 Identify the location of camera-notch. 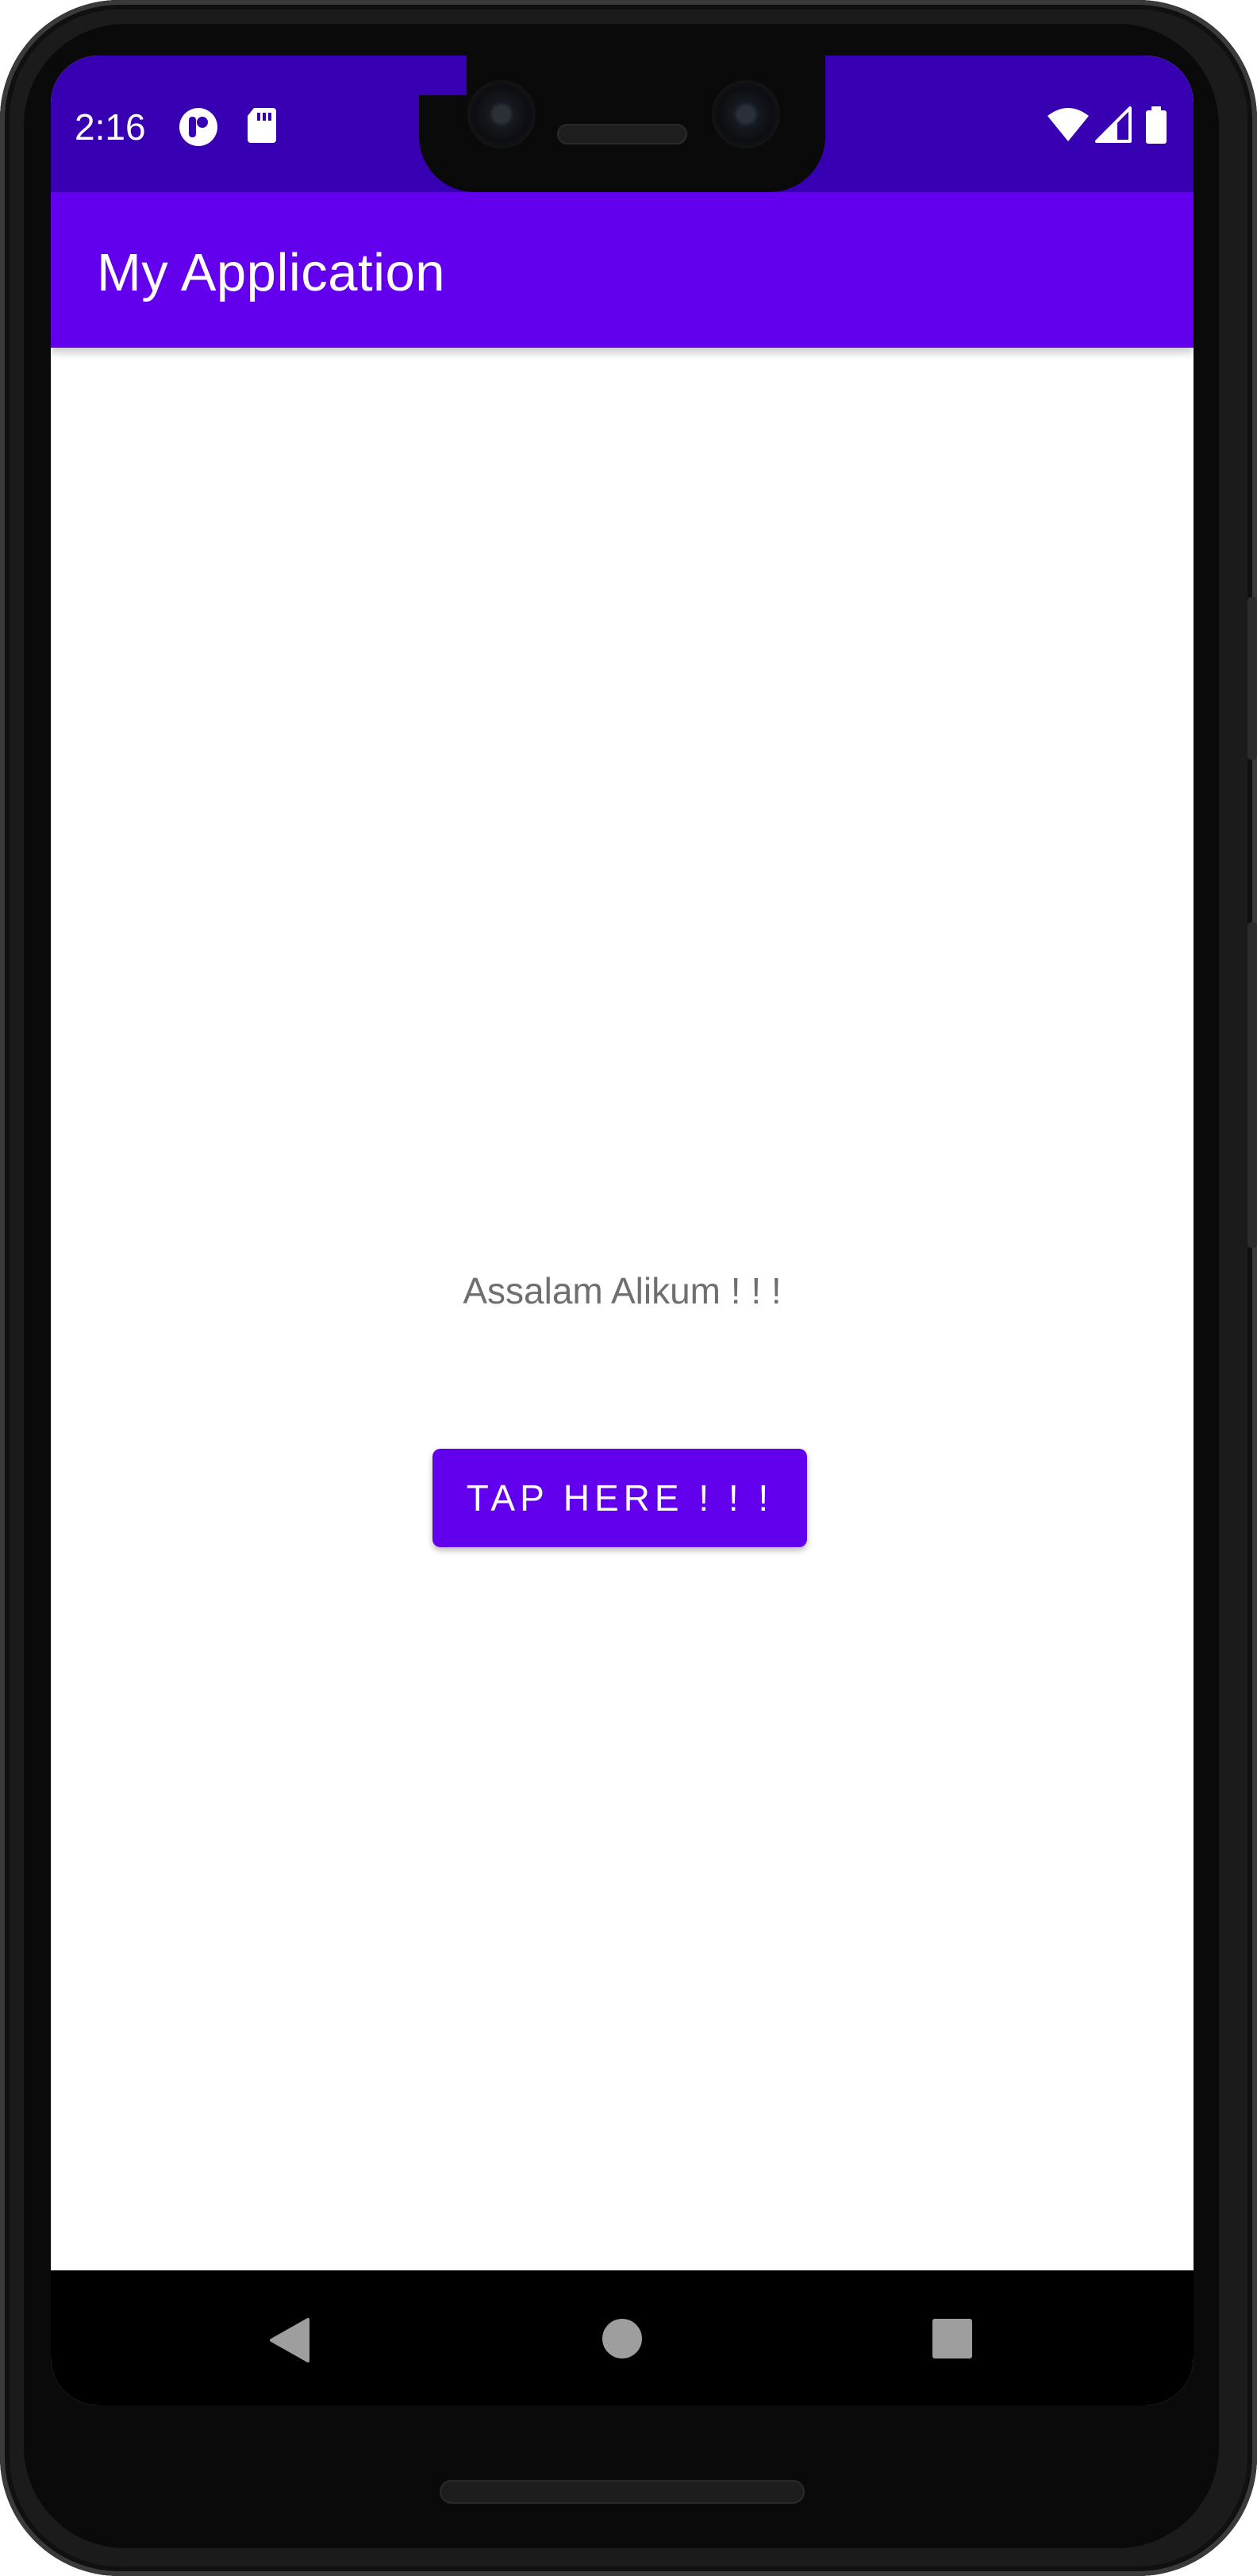
(622, 124).